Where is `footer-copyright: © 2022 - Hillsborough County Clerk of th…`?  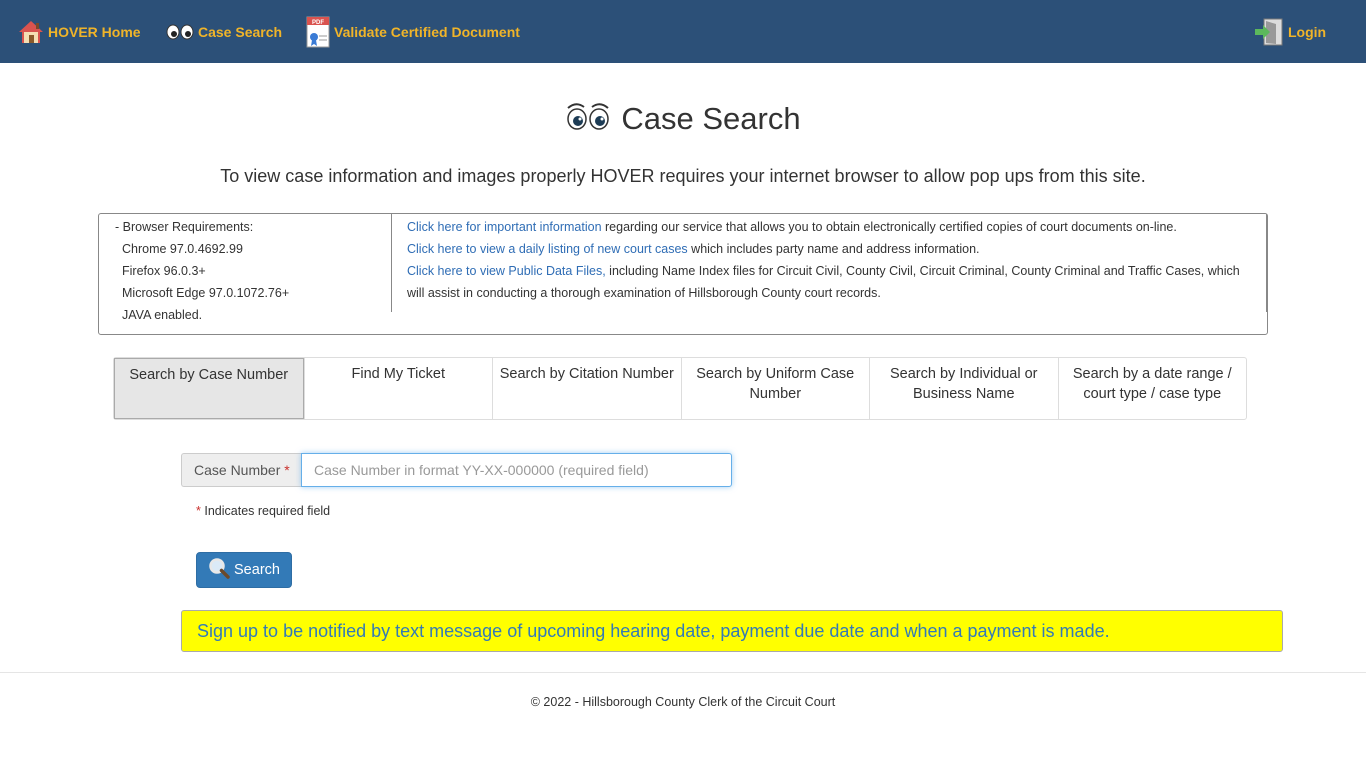
footer-copyright: © 2022 - Hillsborough County Clerk of th… is located at coordinates (683, 702).